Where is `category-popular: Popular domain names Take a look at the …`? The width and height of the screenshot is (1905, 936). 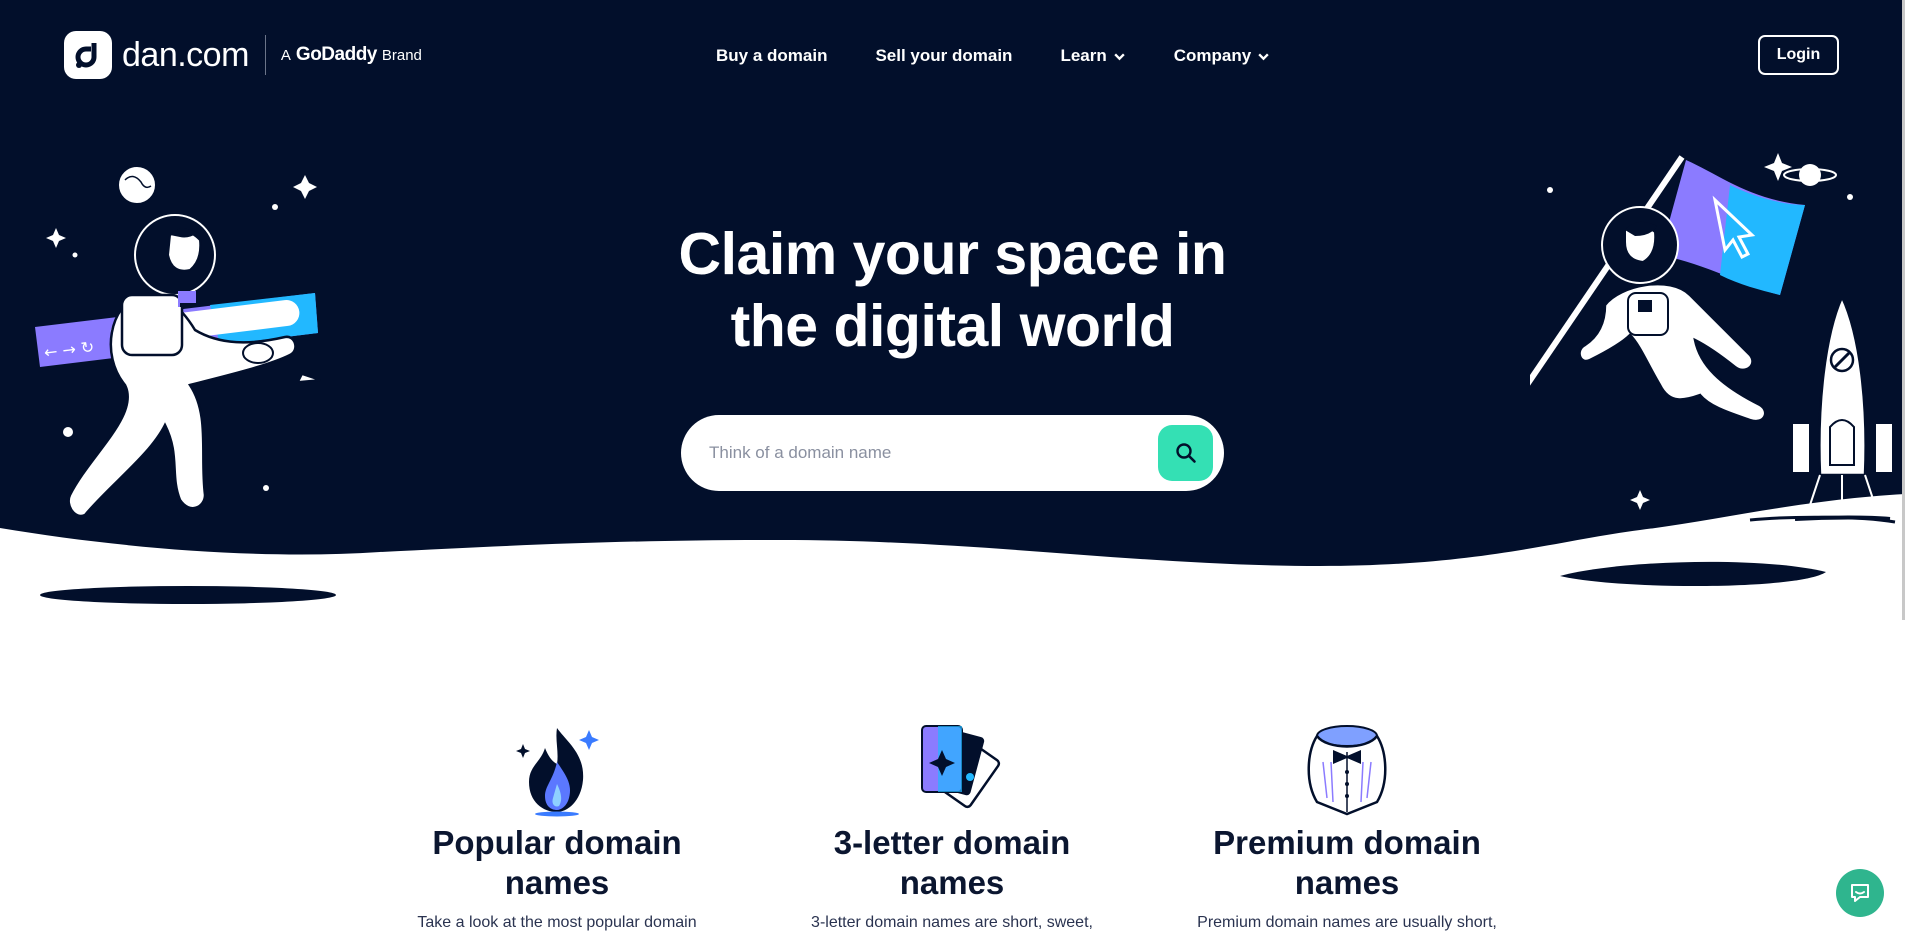
category-popular: Popular domain names Take a look at the … is located at coordinates (557, 827).